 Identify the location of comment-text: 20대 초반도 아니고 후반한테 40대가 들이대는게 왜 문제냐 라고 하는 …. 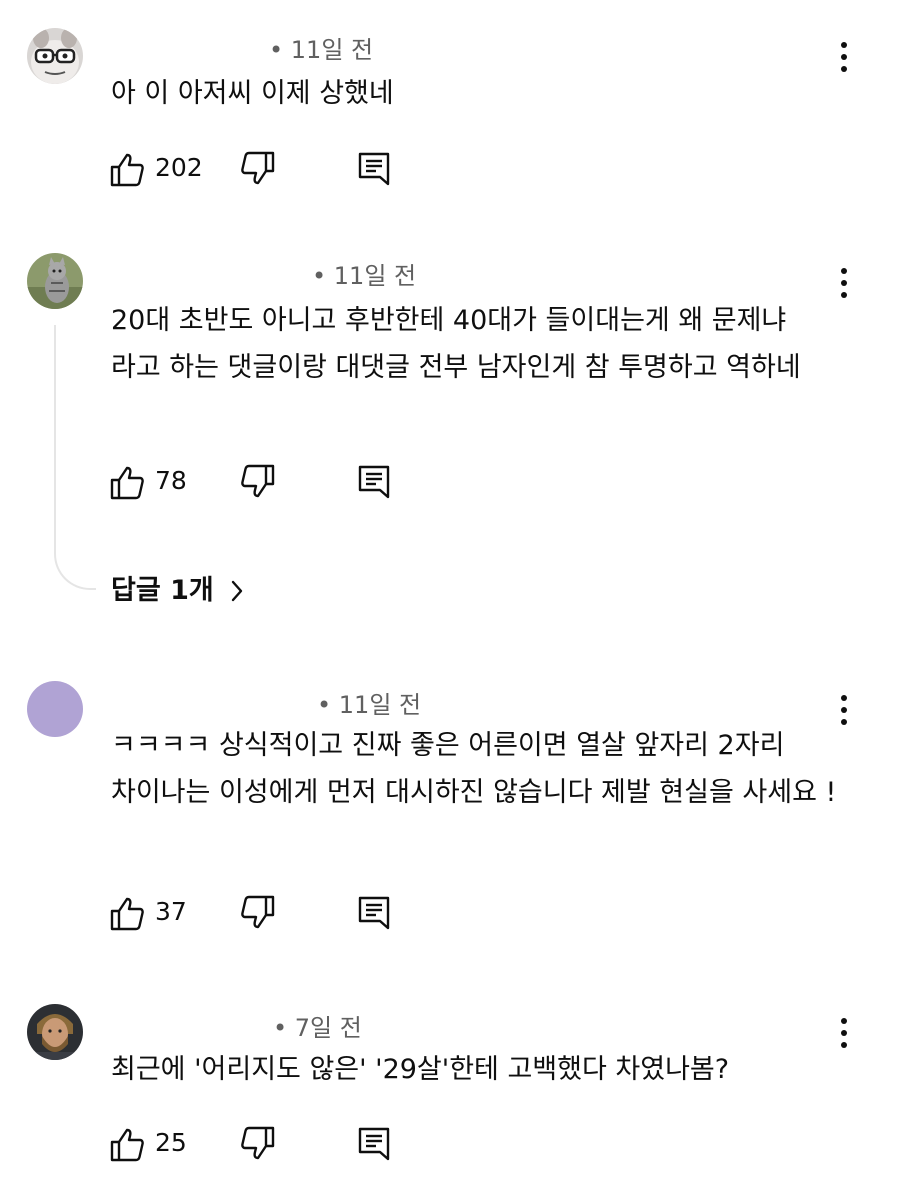
(456, 344).